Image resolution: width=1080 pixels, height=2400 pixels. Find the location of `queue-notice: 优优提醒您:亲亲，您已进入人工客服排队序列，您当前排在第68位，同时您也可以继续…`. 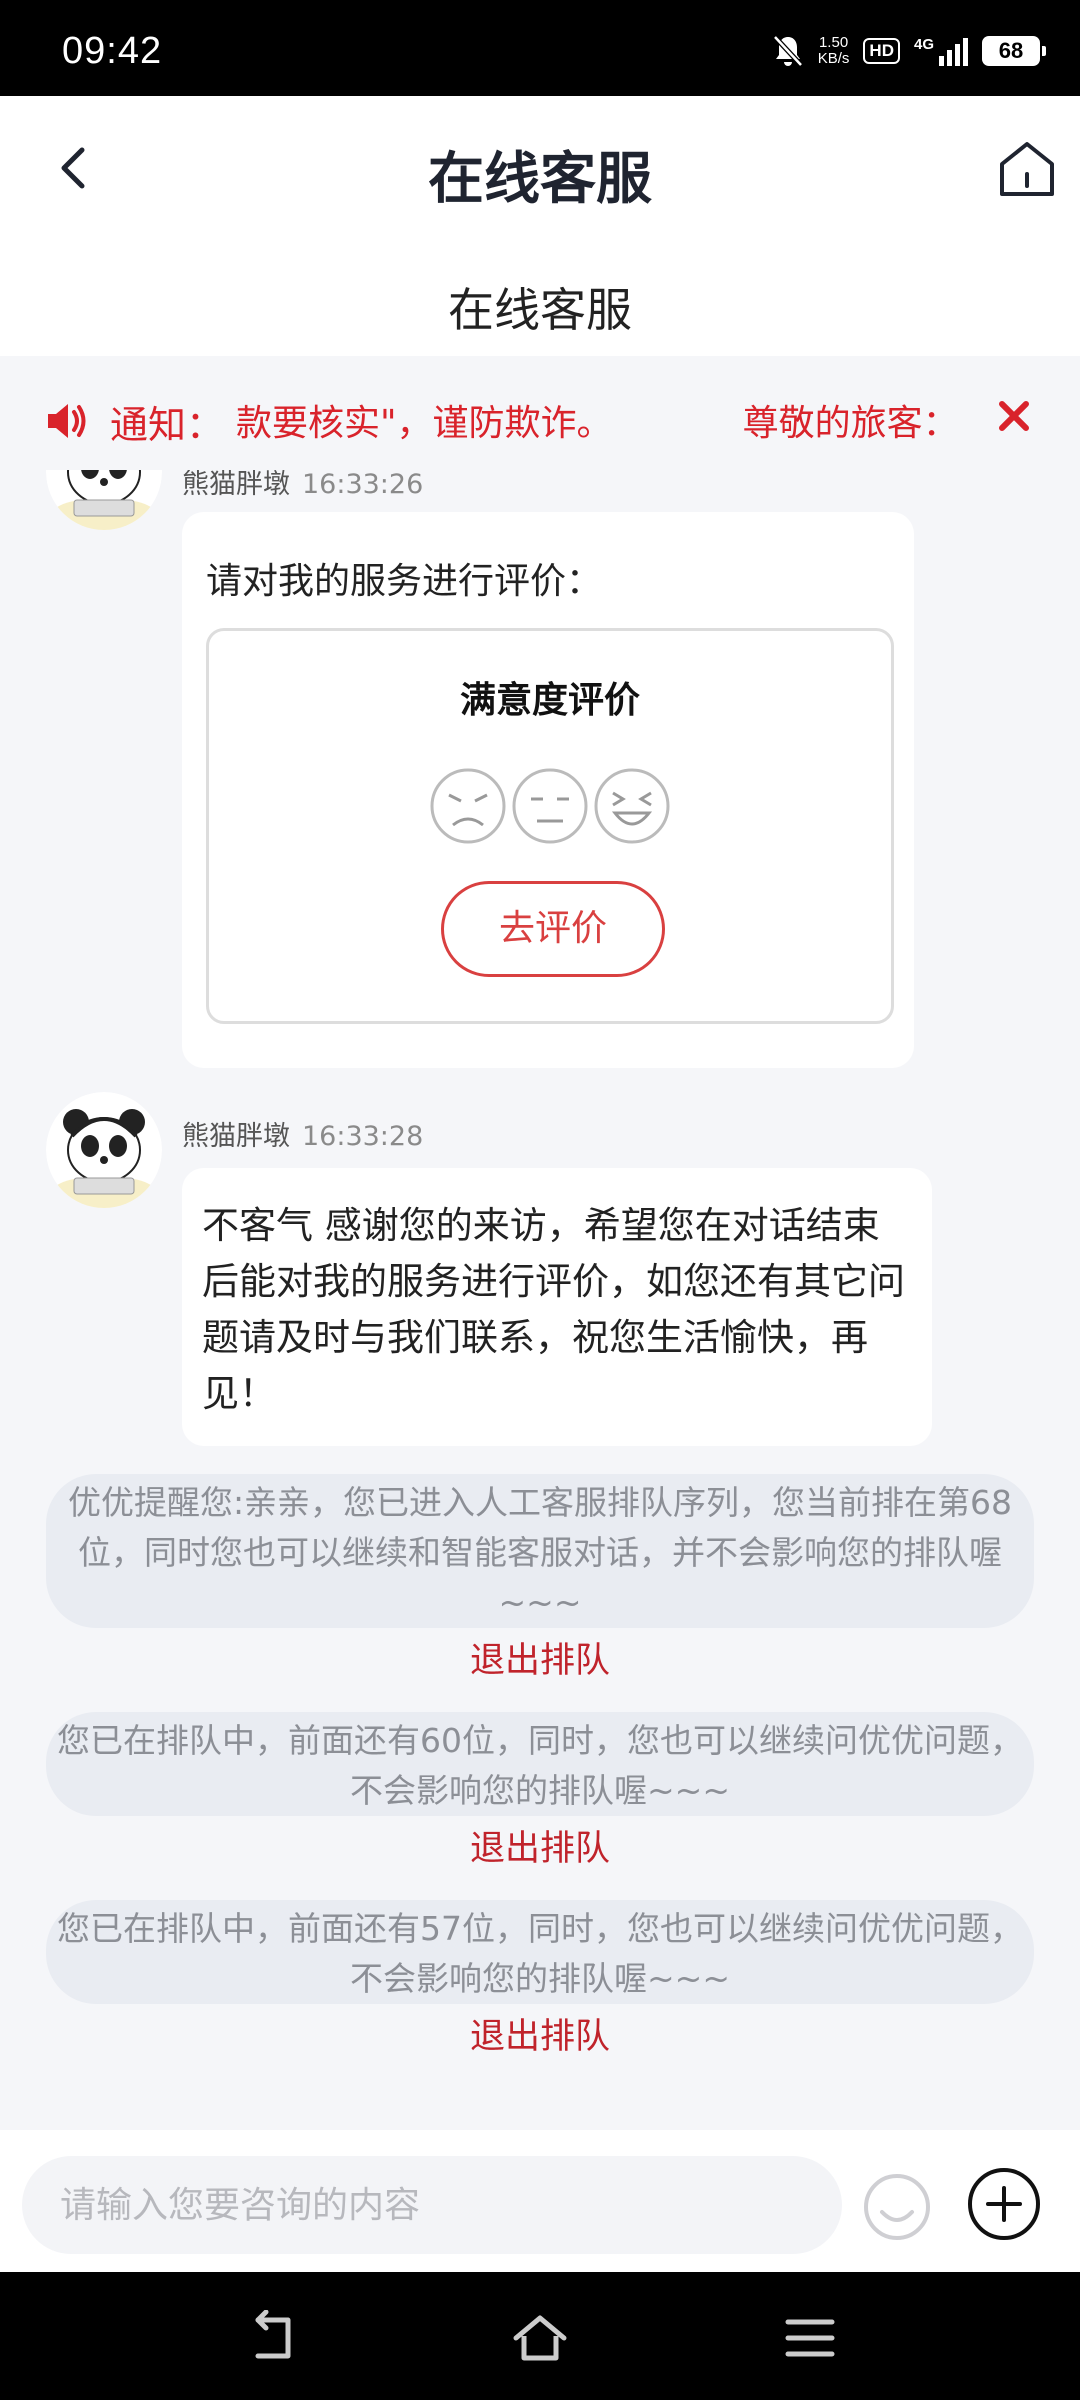

queue-notice: 优优提醒您:亲亲，您已进入人工客服排队序列，您当前排在第68位，同时您也可以继续… is located at coordinates (540, 1551).